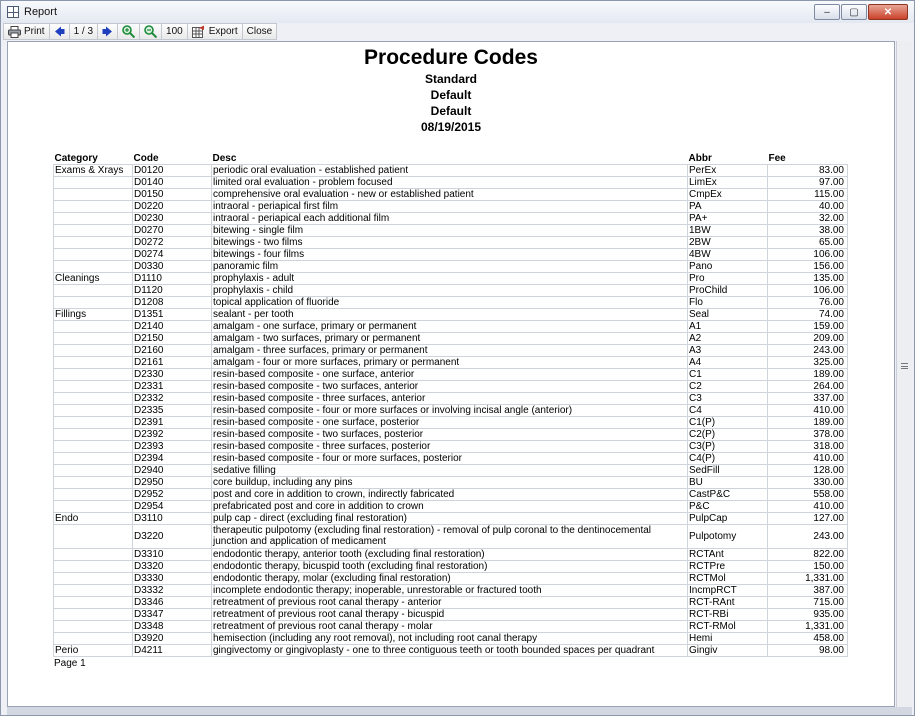 Image resolution: width=915 pixels, height=716 pixels. Describe the element at coordinates (827, 12) in the screenshot. I see `minimize-button: –` at that location.